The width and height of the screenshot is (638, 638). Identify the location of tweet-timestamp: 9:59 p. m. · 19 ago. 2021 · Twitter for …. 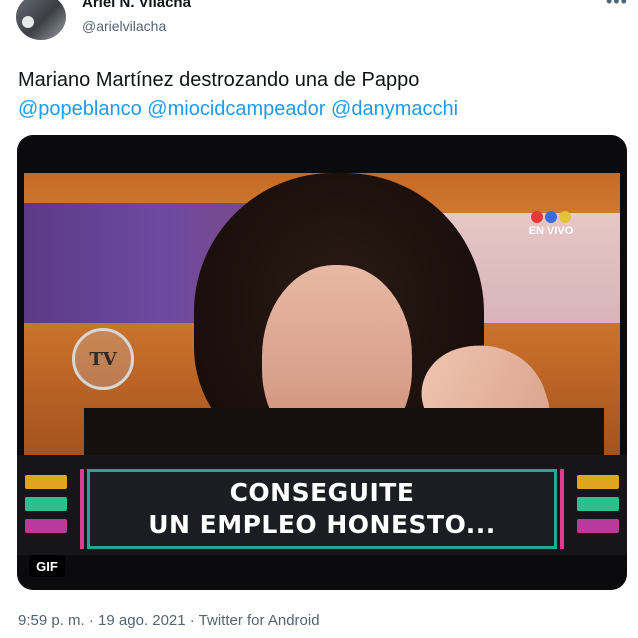
(169, 620).